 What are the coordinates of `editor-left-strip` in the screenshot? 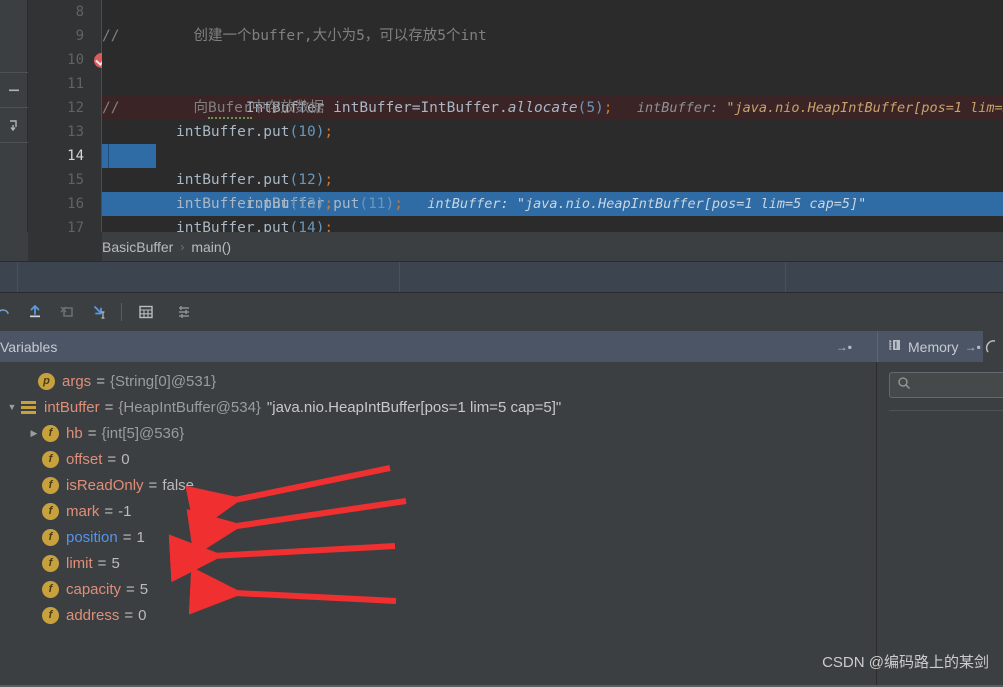 It's located at (14, 116).